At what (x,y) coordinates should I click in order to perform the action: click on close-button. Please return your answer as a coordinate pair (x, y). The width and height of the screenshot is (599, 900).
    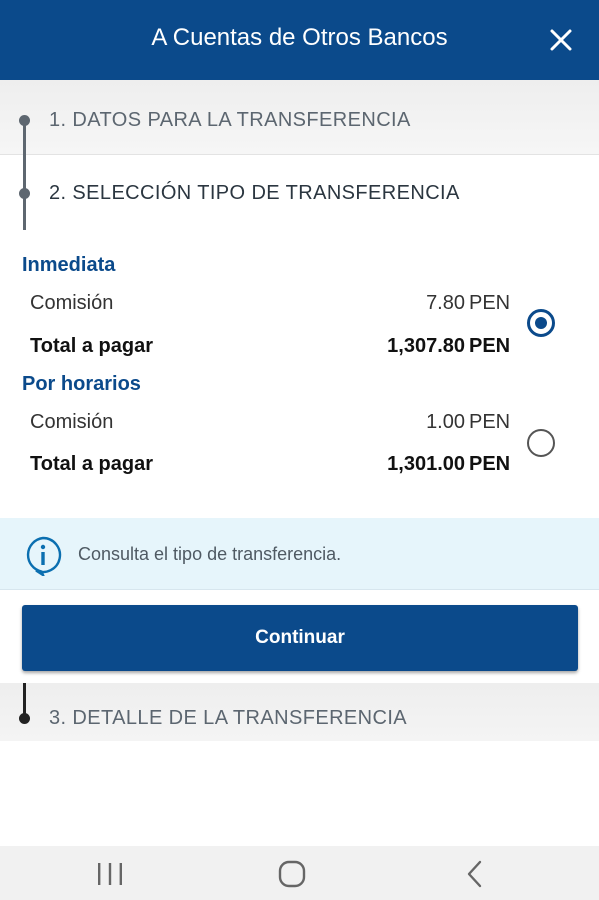
    Looking at the image, I should click on (561, 40).